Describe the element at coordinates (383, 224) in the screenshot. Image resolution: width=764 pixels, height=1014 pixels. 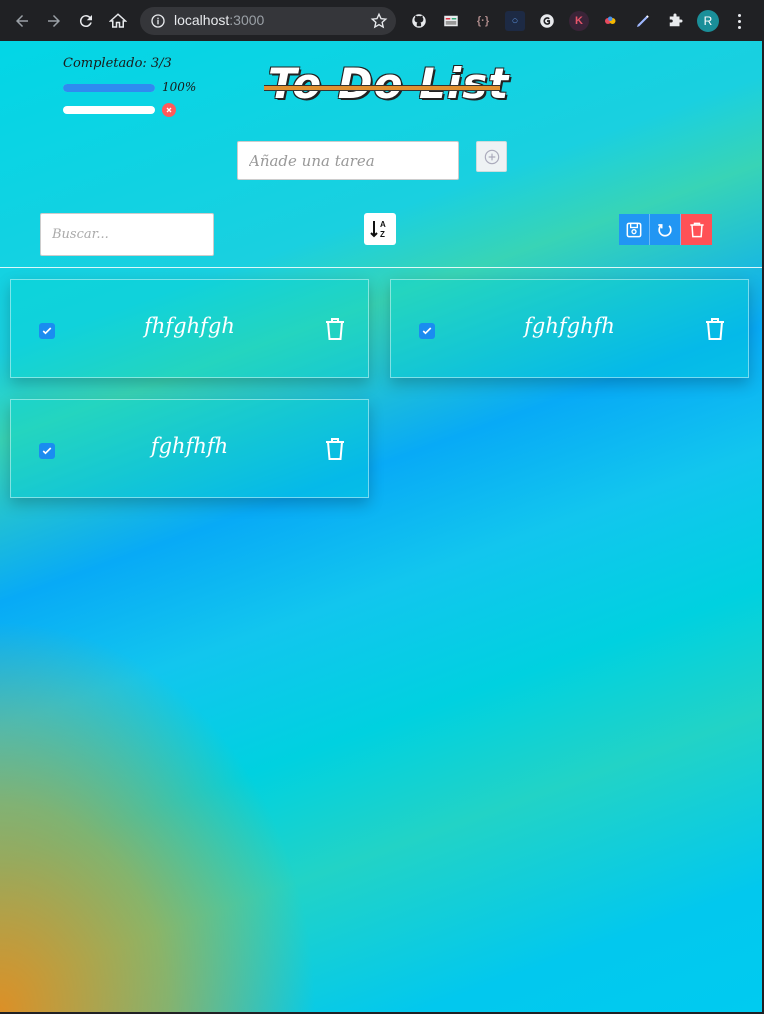
I see `svg-text: A` at that location.